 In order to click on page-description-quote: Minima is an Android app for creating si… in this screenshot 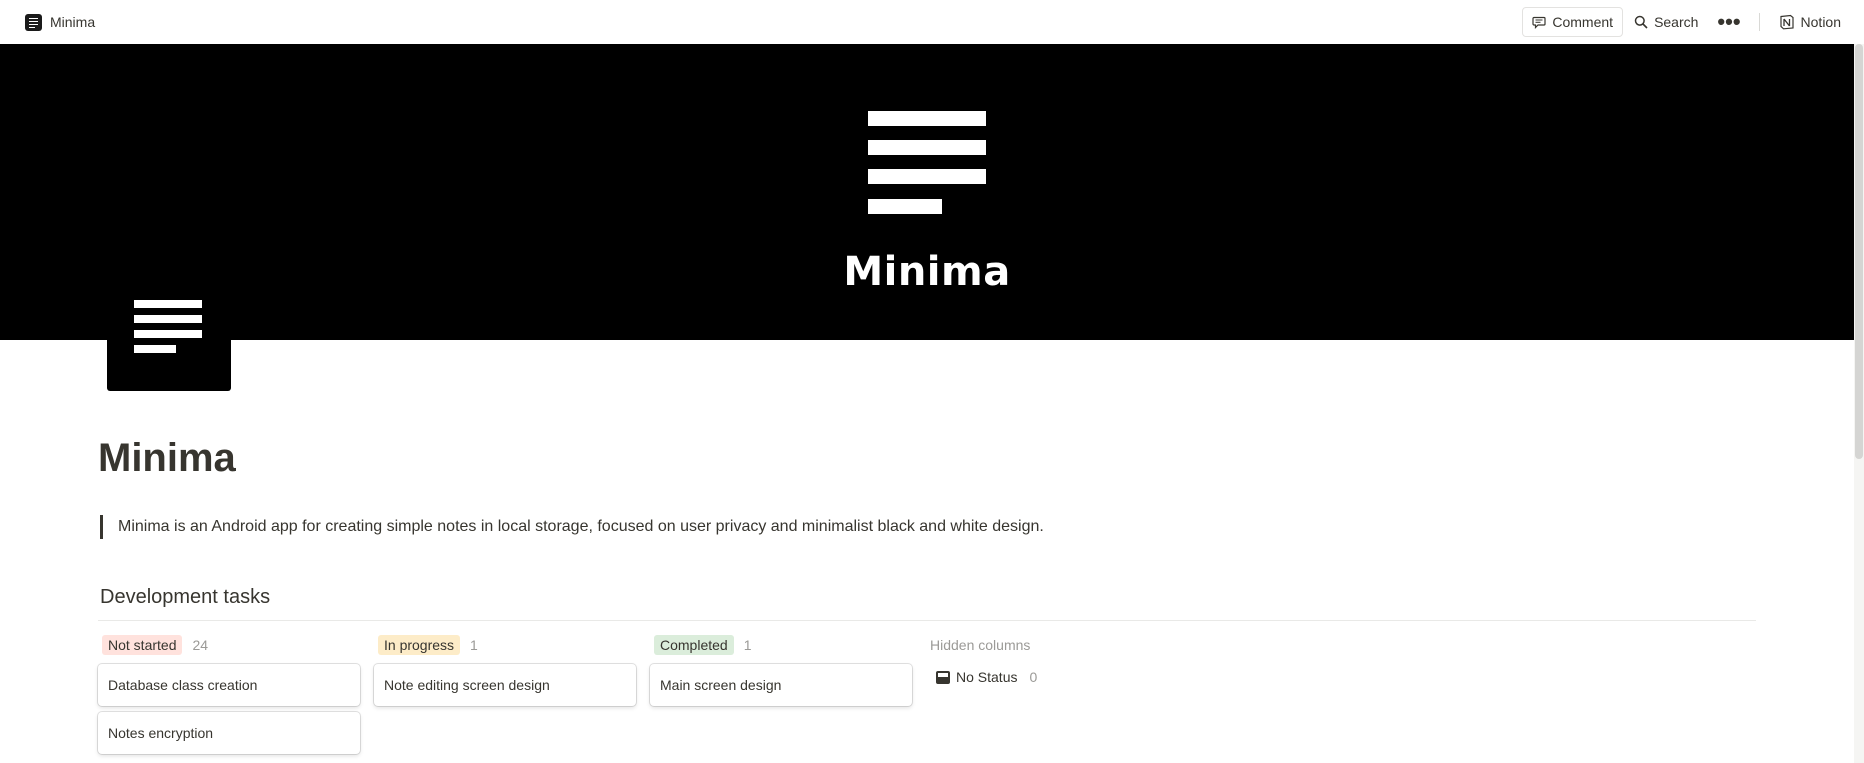, I will do `click(572, 527)`.